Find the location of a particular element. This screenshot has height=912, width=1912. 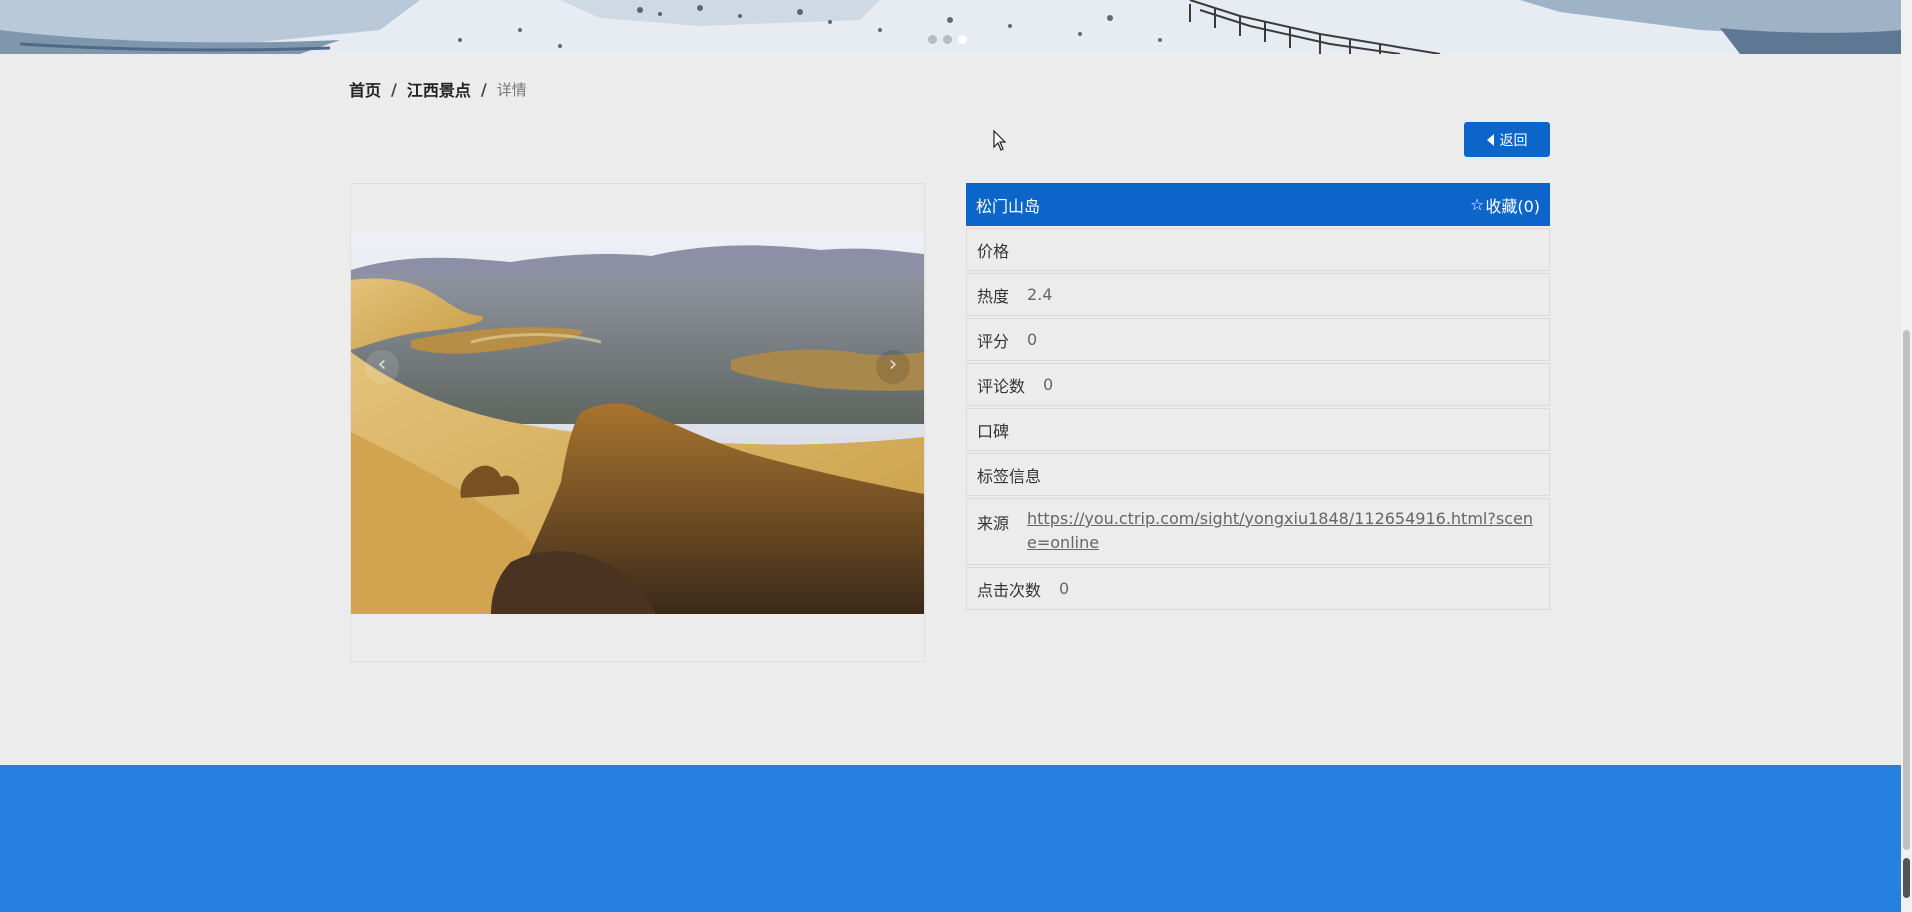

source-label: 来源 is located at coordinates (993, 523).